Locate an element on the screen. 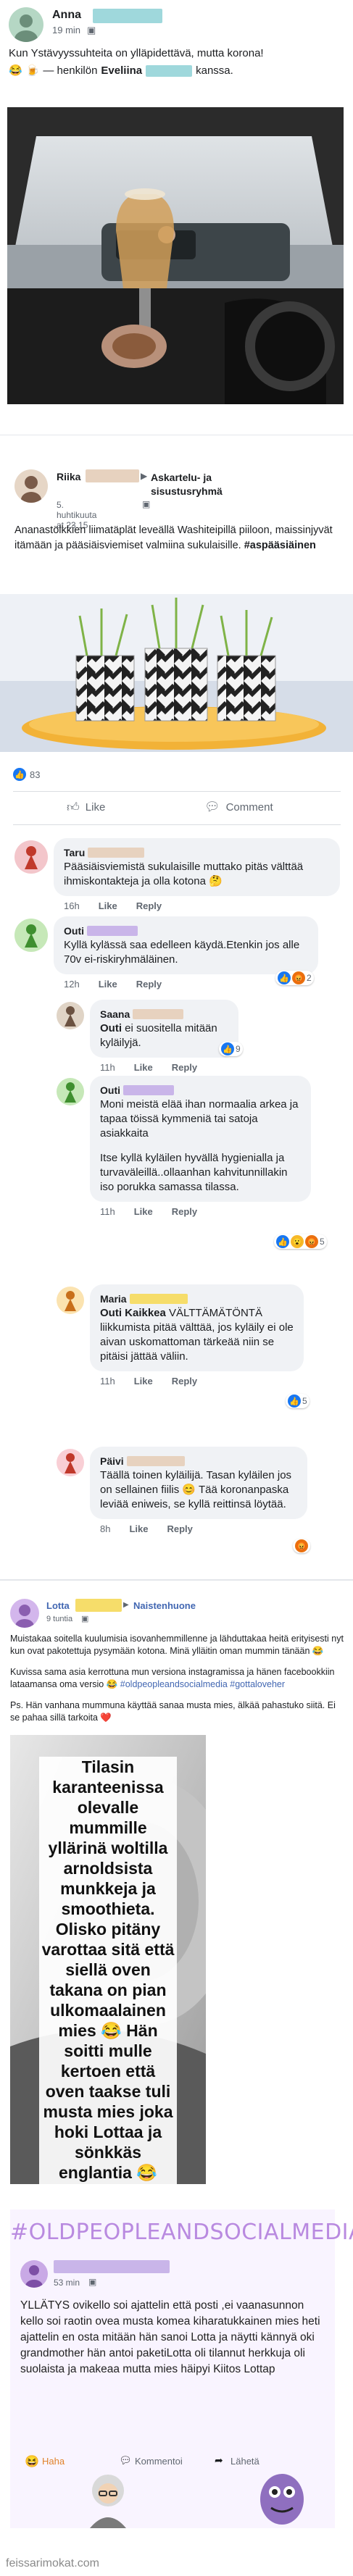  with-suffix: kanssa. is located at coordinates (215, 70).